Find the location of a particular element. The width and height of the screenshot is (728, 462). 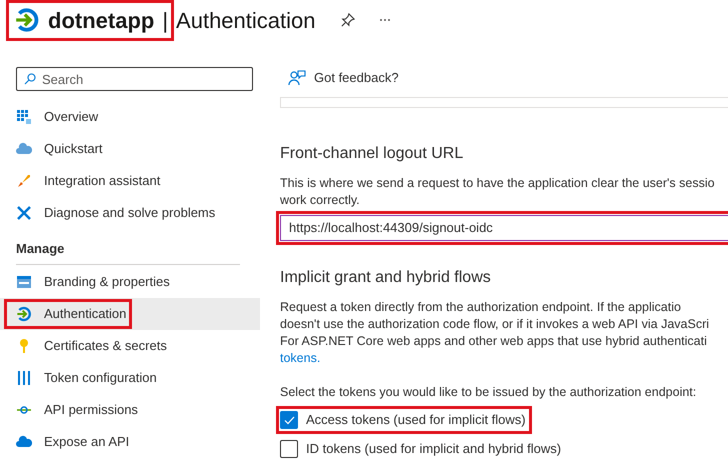

section-description: This is where we send a request to have the application clear the user's sessio work correctly. is located at coordinates (498, 191).